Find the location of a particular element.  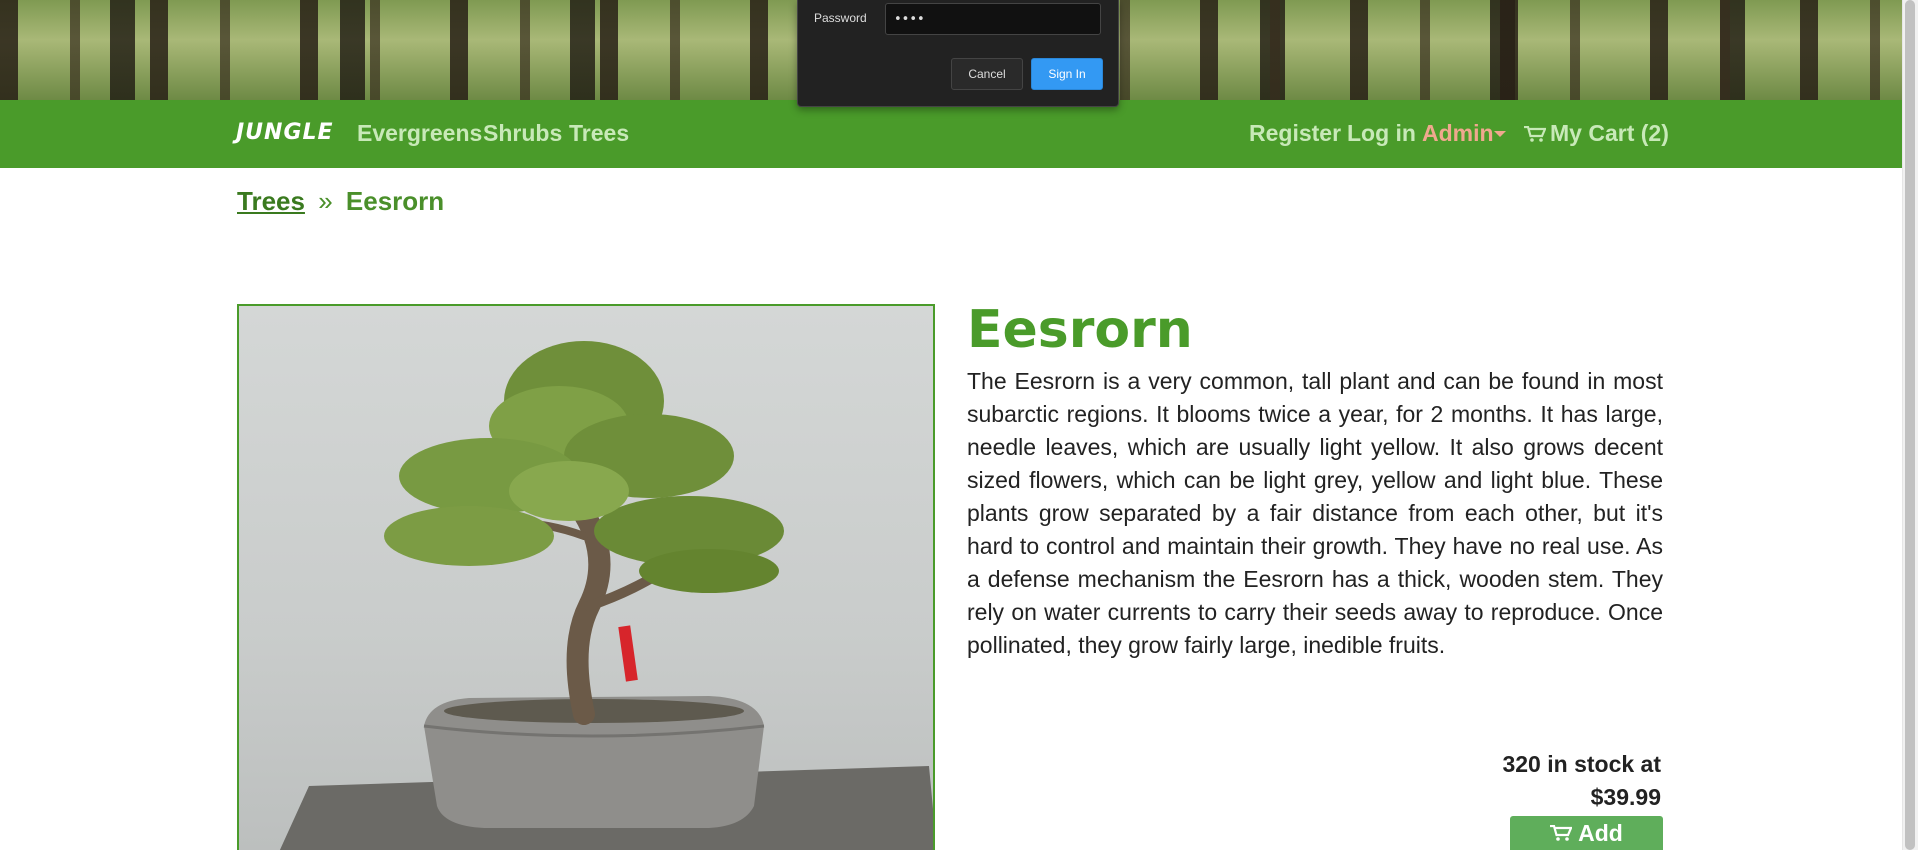

nav-admin-dropdown: Admin is located at coordinates (1458, 133).